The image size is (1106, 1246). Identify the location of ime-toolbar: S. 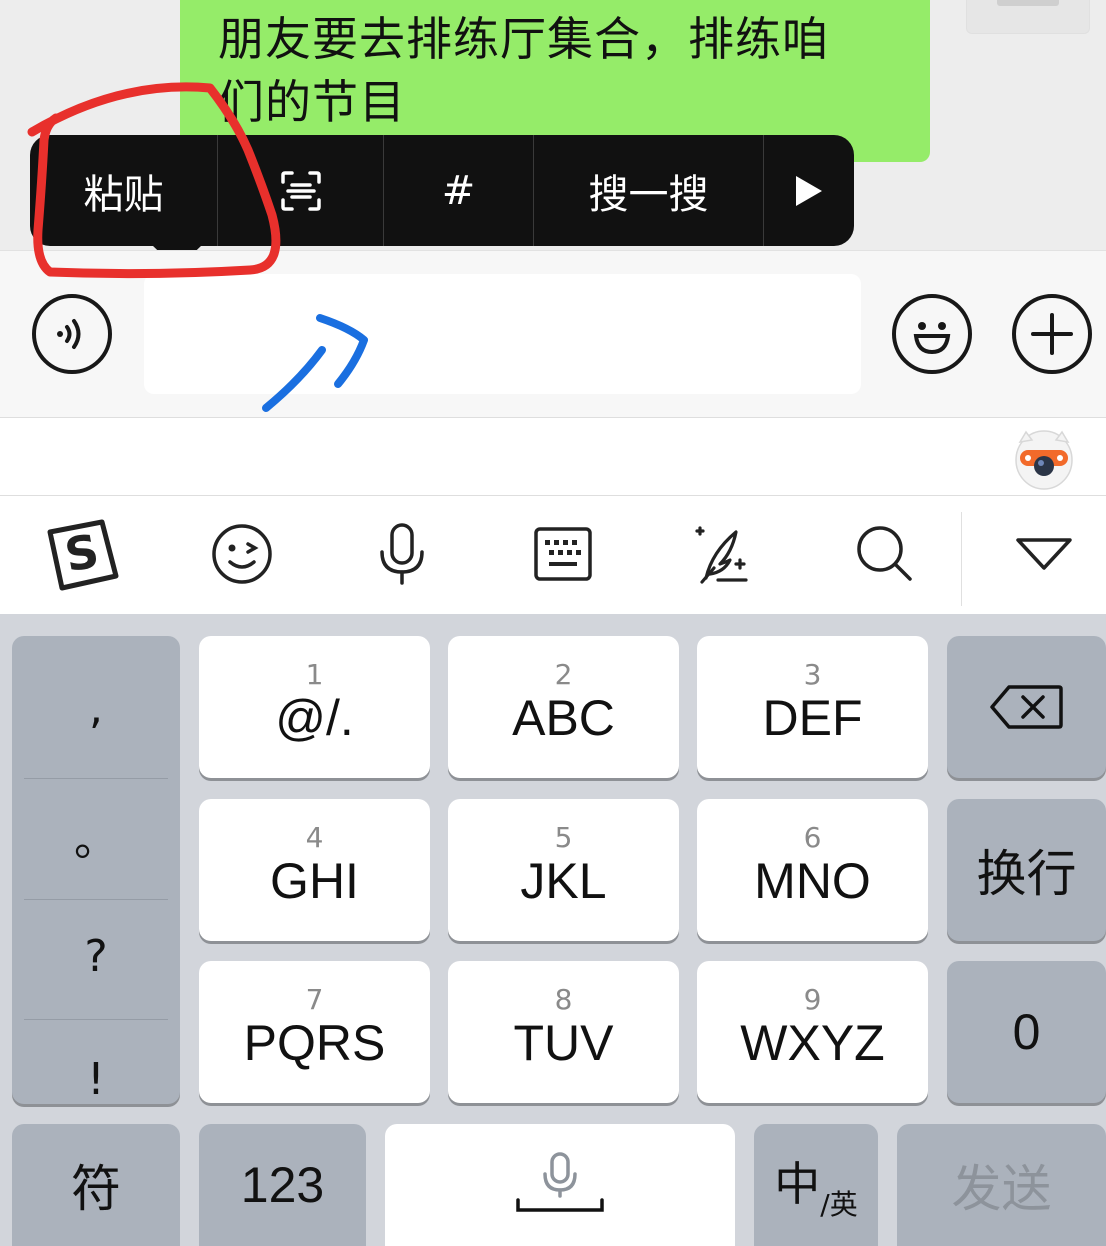
(553, 555).